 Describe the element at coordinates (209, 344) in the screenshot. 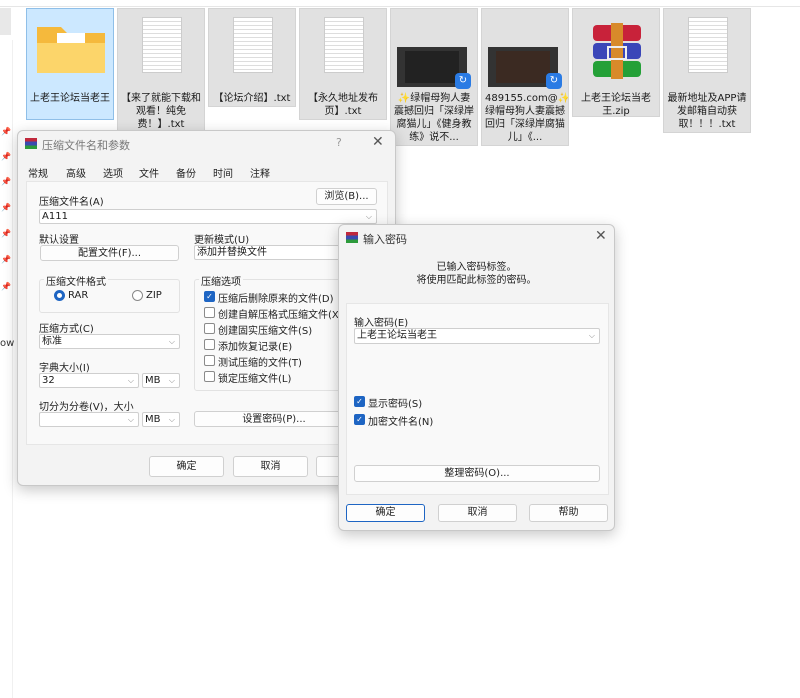

I see `recovery-record-checkbox` at that location.